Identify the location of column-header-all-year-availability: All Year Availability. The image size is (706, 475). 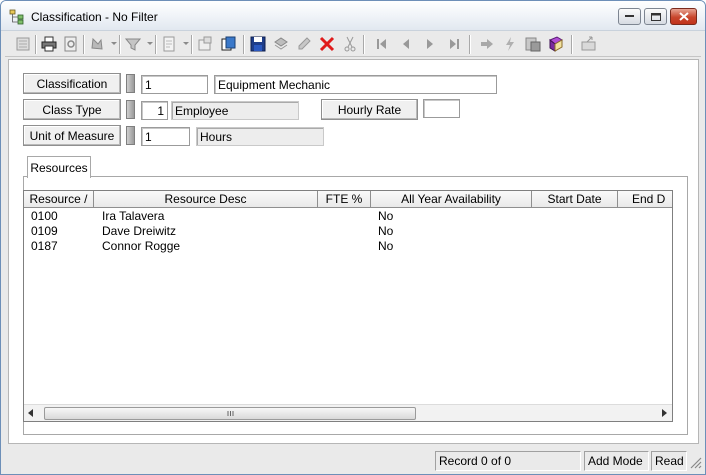
(451, 199).